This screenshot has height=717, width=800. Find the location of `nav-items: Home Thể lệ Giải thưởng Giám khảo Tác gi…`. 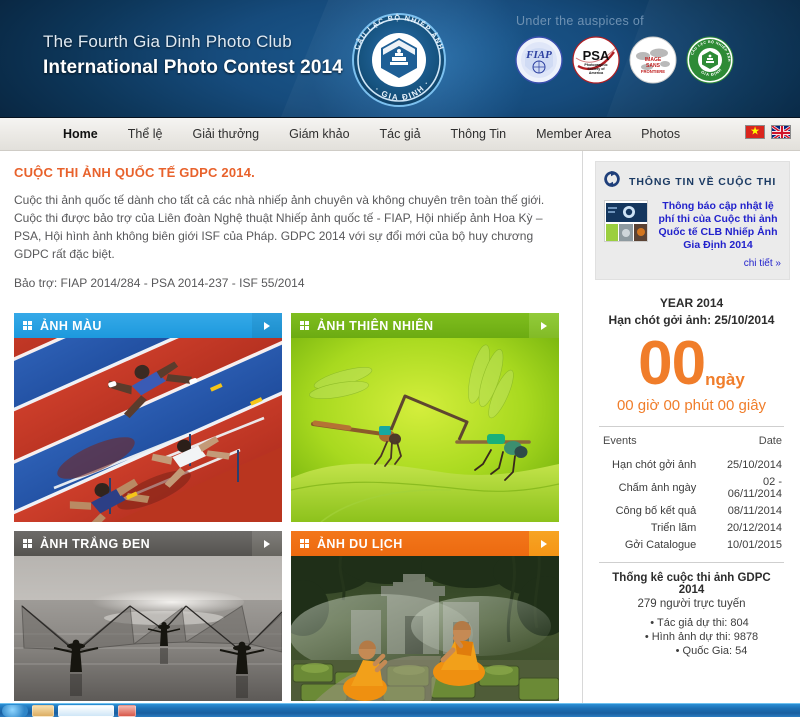

nav-items: Home Thể lệ Giải thưởng Giám khảo Tác gi… is located at coordinates (371, 134).